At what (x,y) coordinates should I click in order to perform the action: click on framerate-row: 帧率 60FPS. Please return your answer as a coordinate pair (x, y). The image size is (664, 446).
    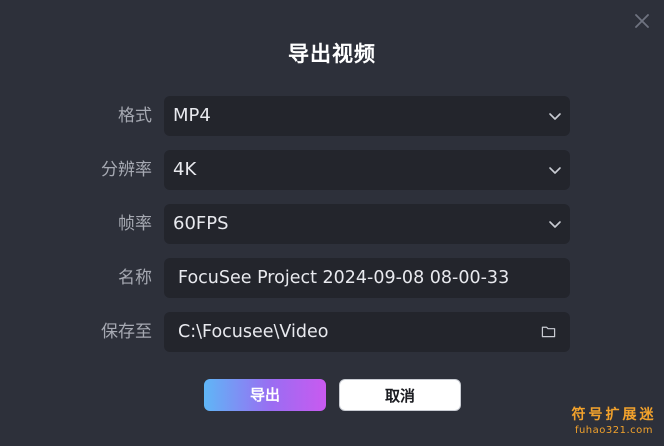
    Looking at the image, I should click on (332, 224).